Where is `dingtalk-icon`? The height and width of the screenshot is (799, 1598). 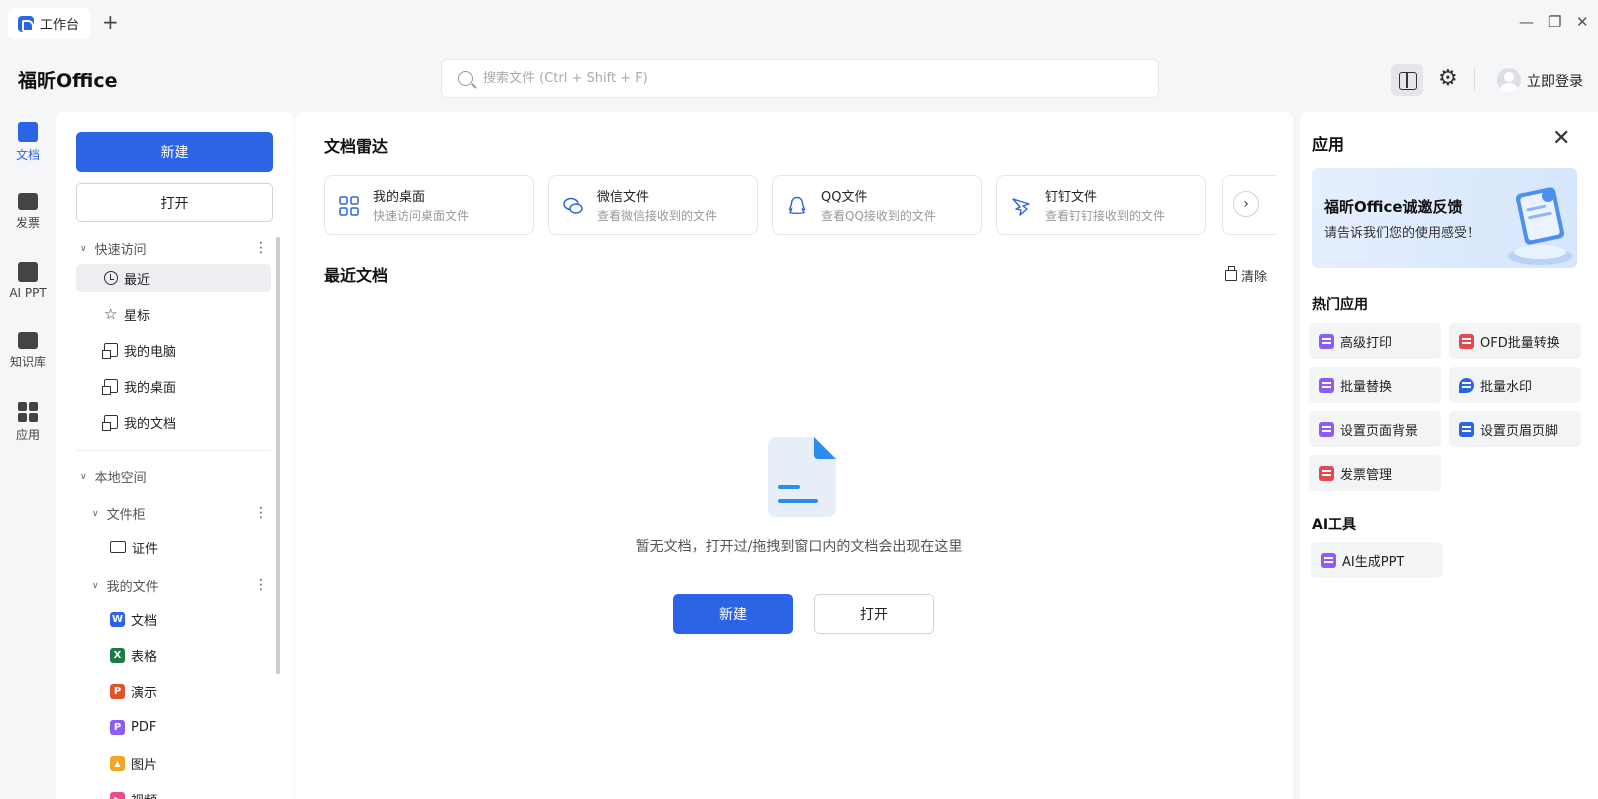 dingtalk-icon is located at coordinates (1021, 207).